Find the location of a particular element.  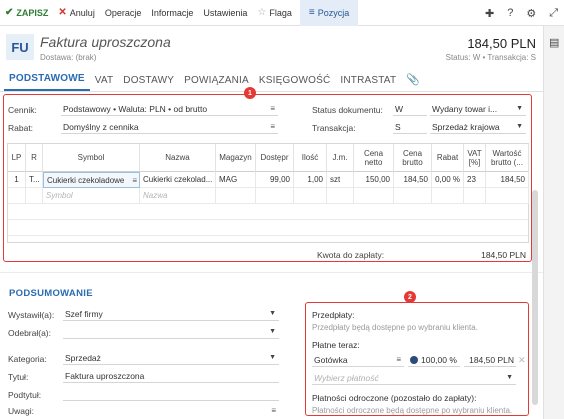

cell-cena-netto: 150,00 is located at coordinates (374, 180).